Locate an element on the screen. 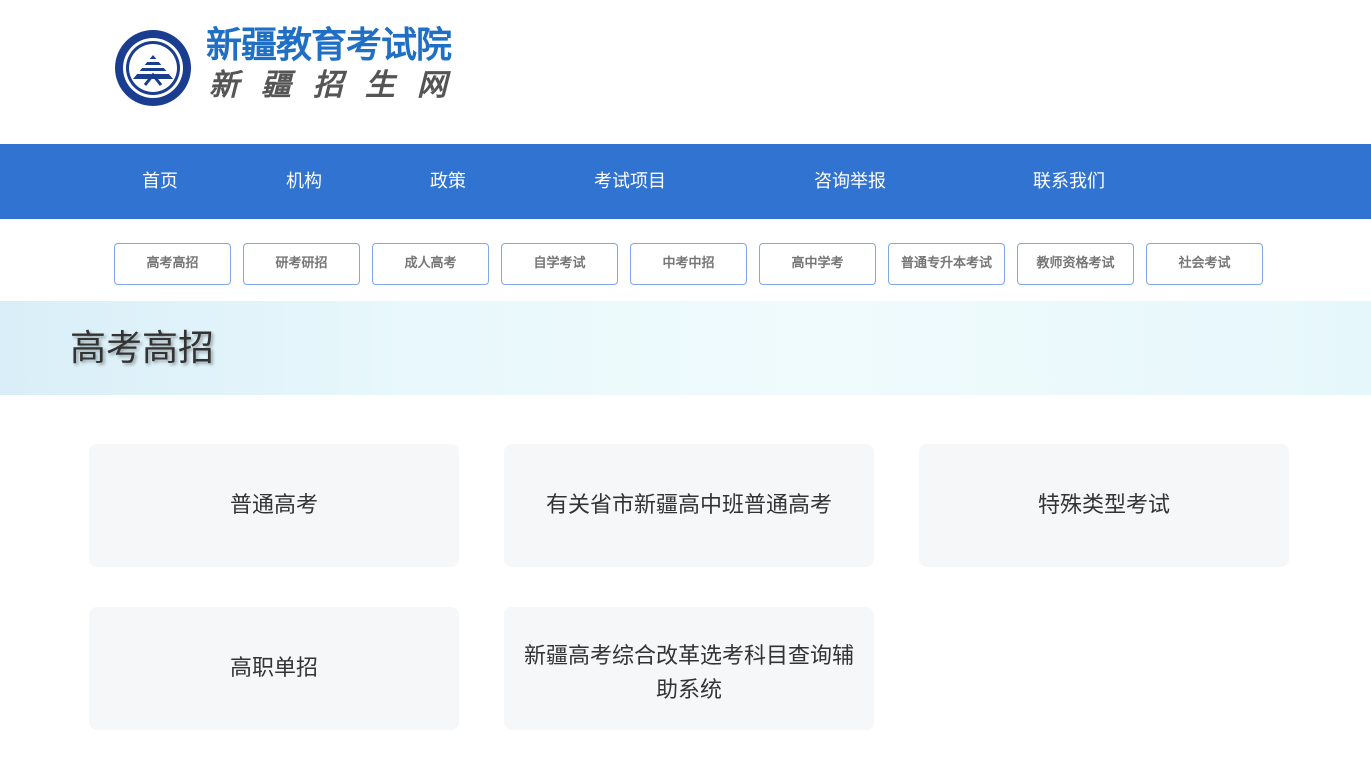 The width and height of the screenshot is (1371, 765). category-button-gaokao: 高考高招 is located at coordinates (172, 264).